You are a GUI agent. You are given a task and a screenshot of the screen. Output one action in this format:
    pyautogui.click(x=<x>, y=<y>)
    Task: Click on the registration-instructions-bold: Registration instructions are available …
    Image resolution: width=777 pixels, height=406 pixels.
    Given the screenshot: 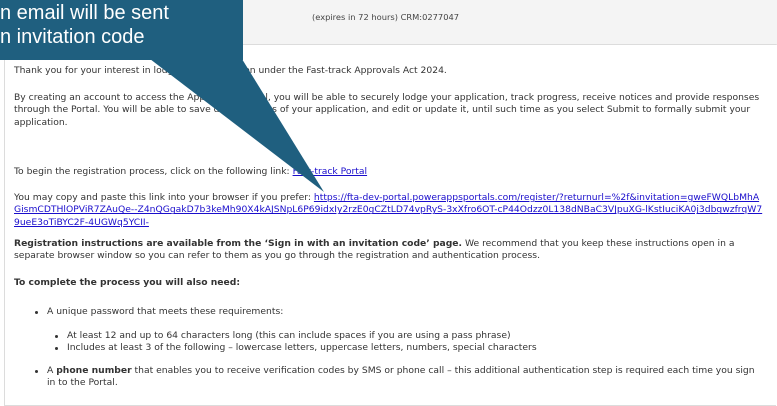 What is the action you would take?
    pyautogui.click(x=238, y=243)
    